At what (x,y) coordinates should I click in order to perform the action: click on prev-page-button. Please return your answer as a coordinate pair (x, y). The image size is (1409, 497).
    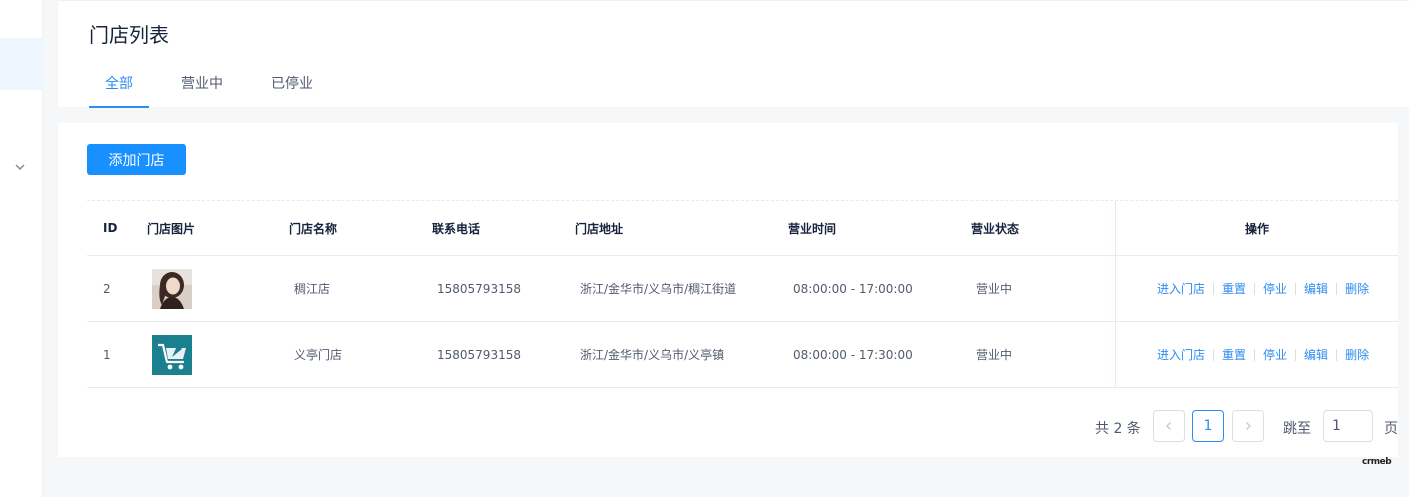
    Looking at the image, I should click on (1169, 426).